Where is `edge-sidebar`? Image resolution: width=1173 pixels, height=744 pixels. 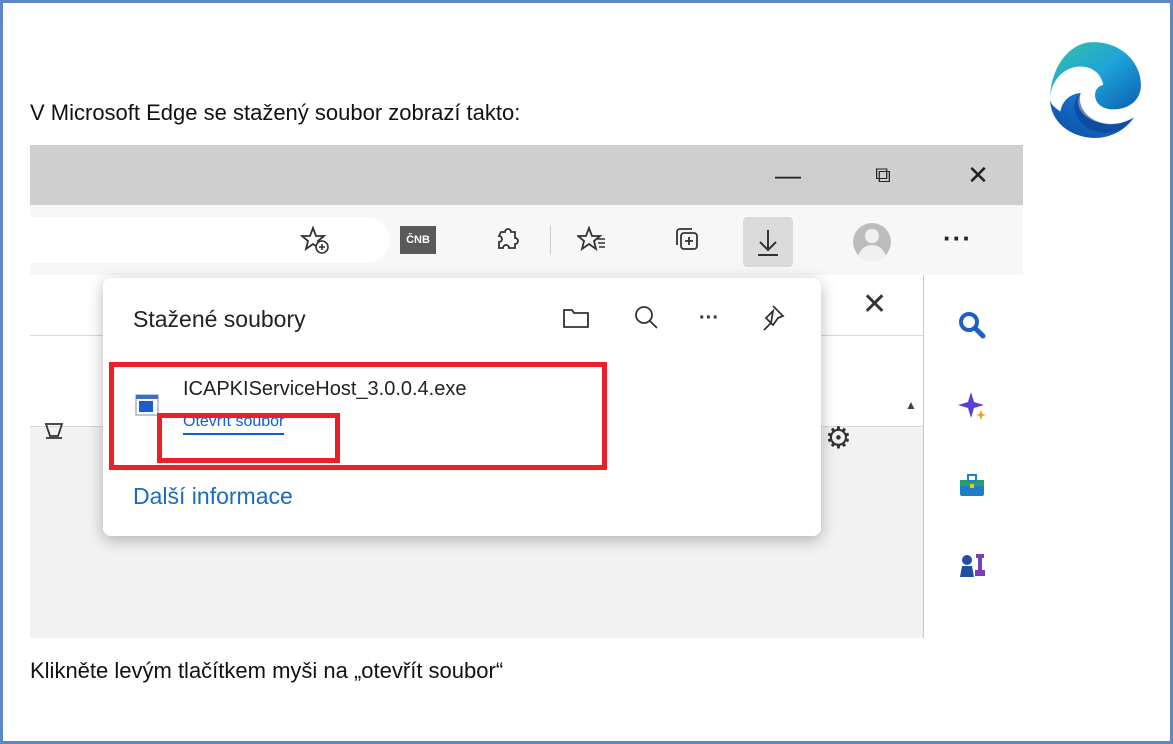 edge-sidebar is located at coordinates (973, 456).